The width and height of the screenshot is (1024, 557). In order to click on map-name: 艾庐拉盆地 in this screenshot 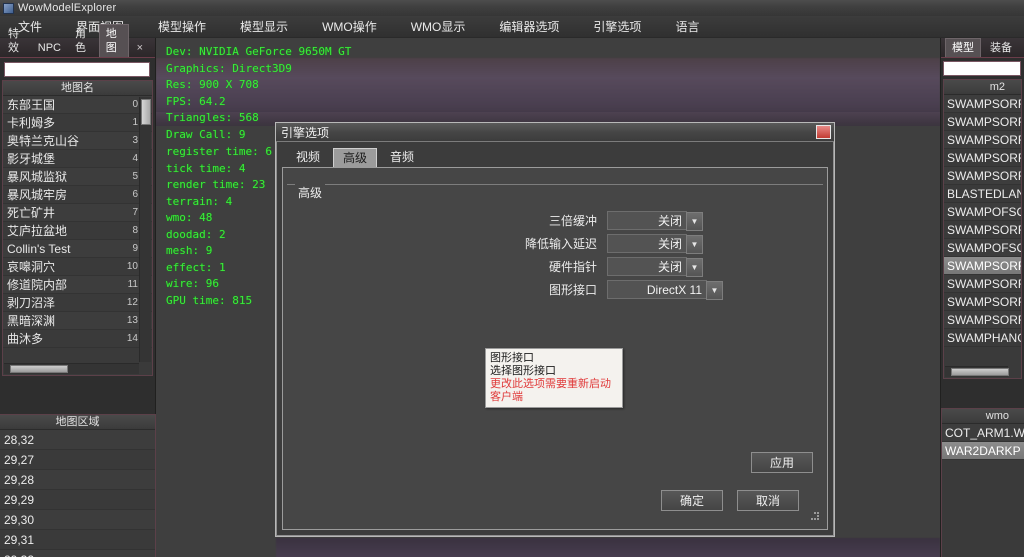, I will do `click(37, 230)`.